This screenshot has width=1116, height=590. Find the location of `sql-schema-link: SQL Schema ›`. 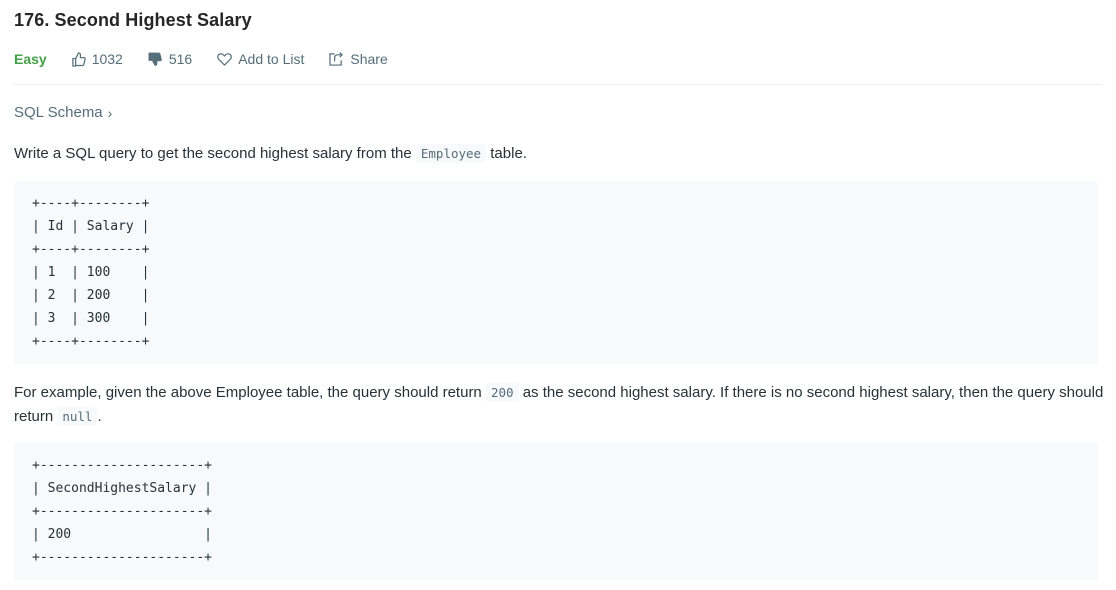

sql-schema-link: SQL Schema › is located at coordinates (63, 112).